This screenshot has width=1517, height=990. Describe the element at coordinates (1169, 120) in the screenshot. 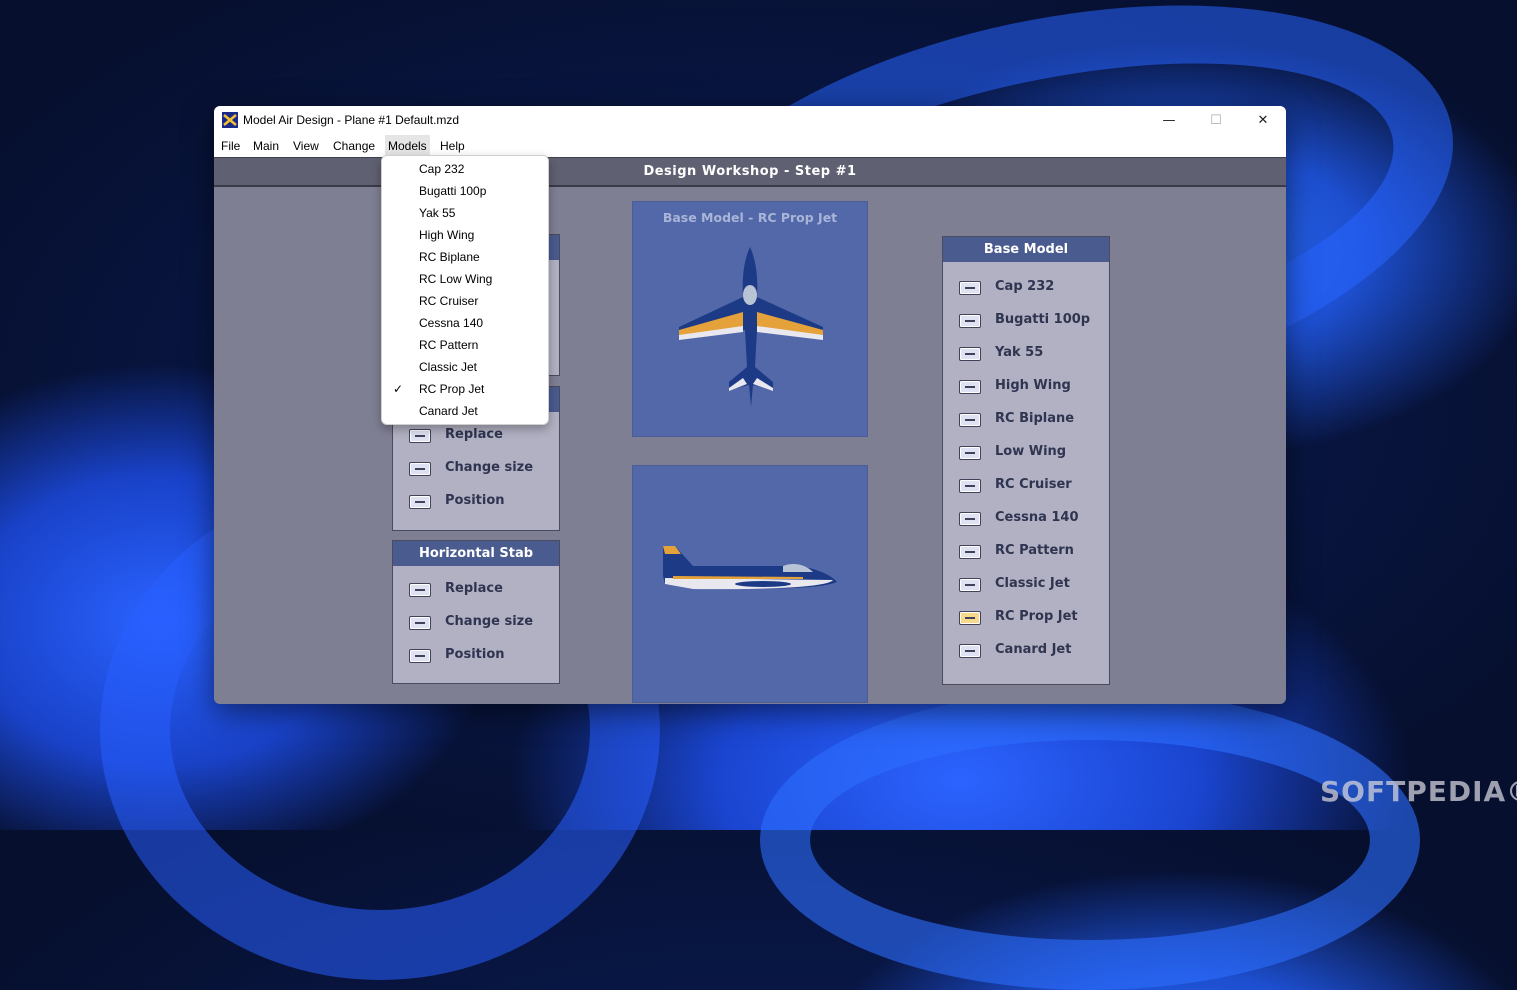

I see `minimize-button: —` at that location.